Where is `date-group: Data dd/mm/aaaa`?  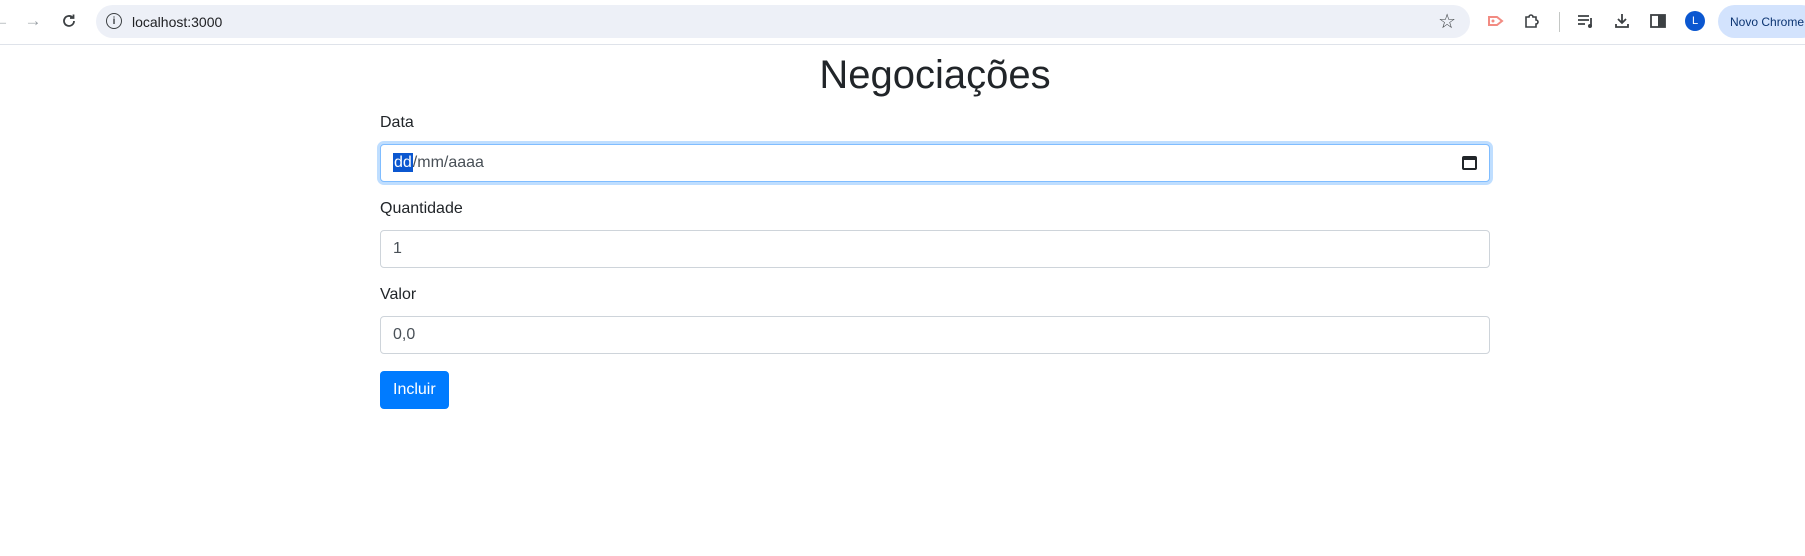 date-group: Data dd/mm/aaaa is located at coordinates (935, 147).